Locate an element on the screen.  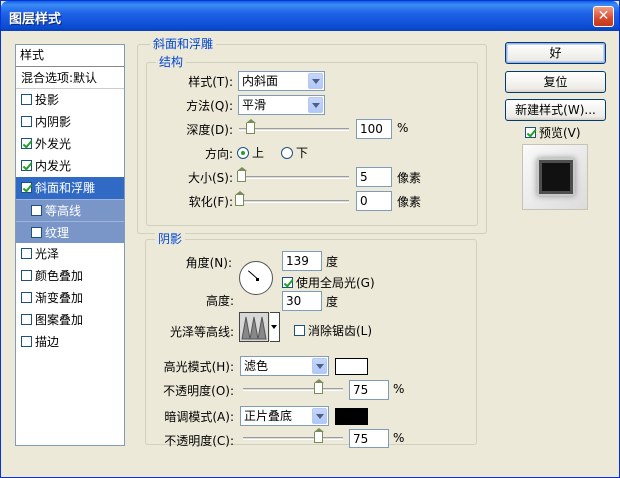
shadow-mode-select: 正片叠底 is located at coordinates (284, 416).